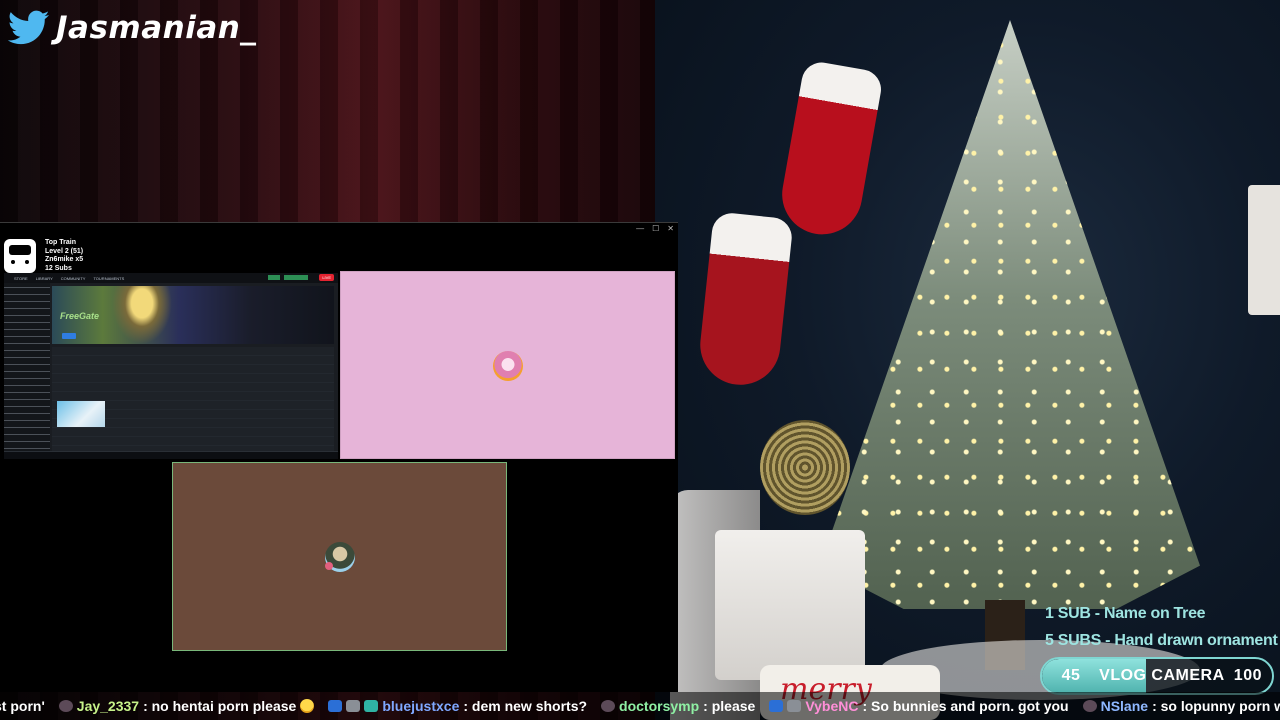 The image size is (1280, 720). What do you see at coordinates (29, 27) in the screenshot?
I see `twitter-bird-icon` at bounding box center [29, 27].